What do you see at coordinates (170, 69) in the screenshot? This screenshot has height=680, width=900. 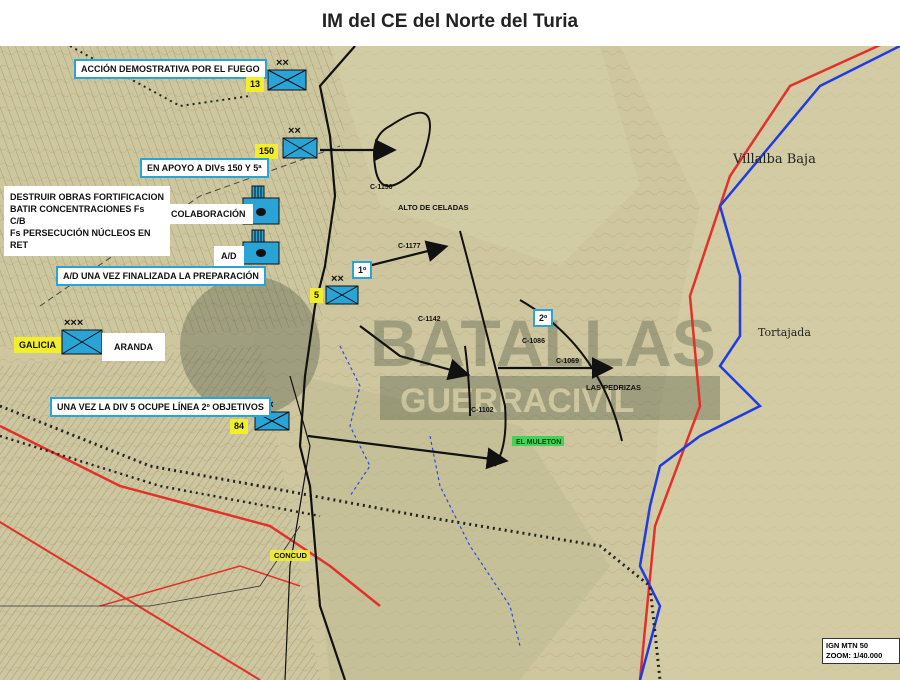 I see `label-accion-demostrativa: ACCIÓN DEMOSTRATIVA POR EL FUEGO` at bounding box center [170, 69].